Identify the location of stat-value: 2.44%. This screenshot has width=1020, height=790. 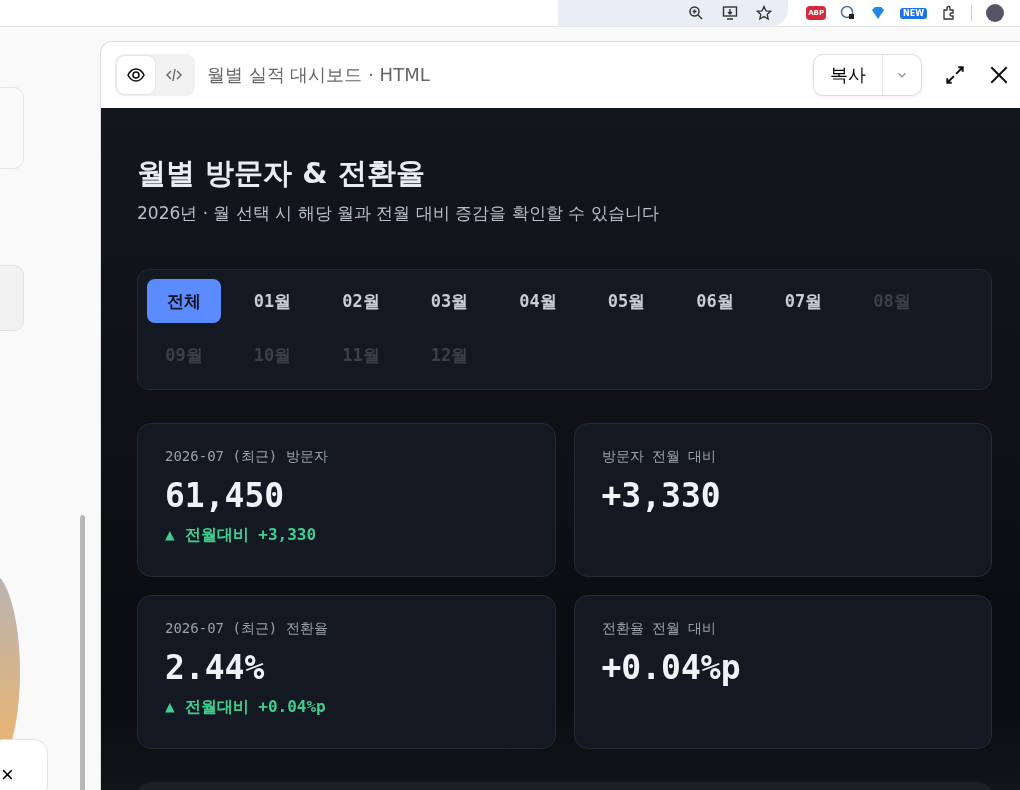
(215, 667).